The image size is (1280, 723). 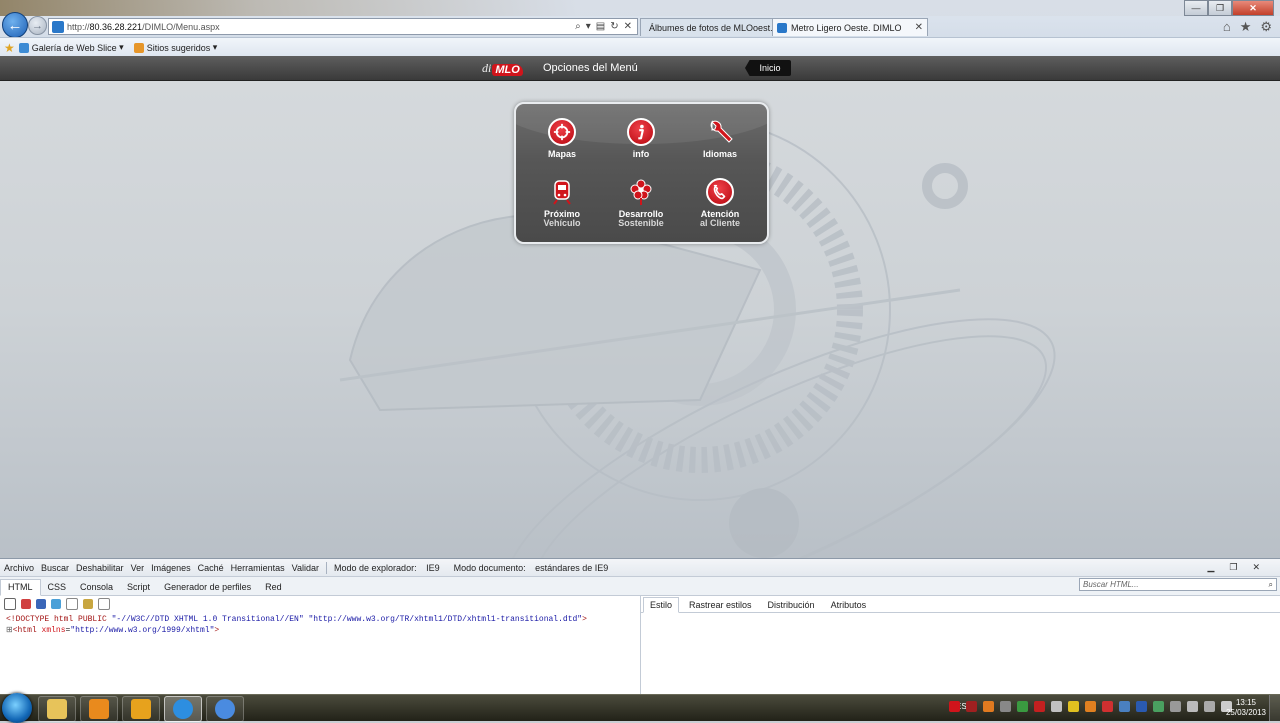 What do you see at coordinates (1256, 567) in the screenshot?
I see `close-icon: ✕` at bounding box center [1256, 567].